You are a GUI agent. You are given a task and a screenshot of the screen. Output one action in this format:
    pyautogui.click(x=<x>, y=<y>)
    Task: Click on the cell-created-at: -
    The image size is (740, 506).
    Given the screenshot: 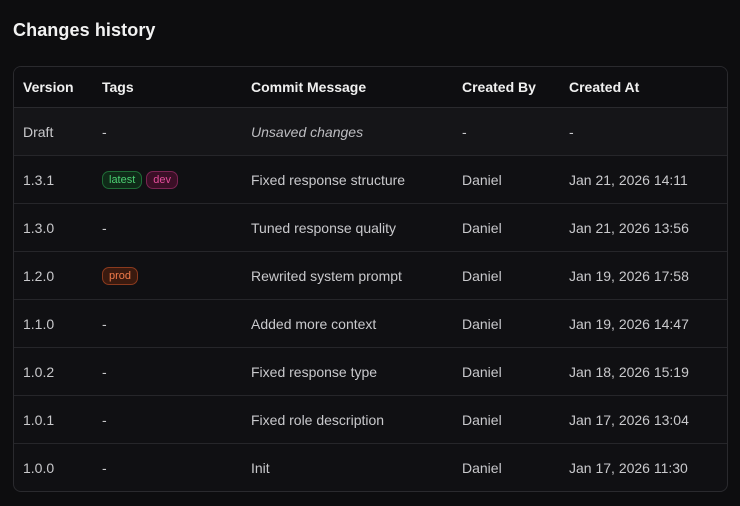 What is the action you would take?
    pyautogui.click(x=643, y=131)
    